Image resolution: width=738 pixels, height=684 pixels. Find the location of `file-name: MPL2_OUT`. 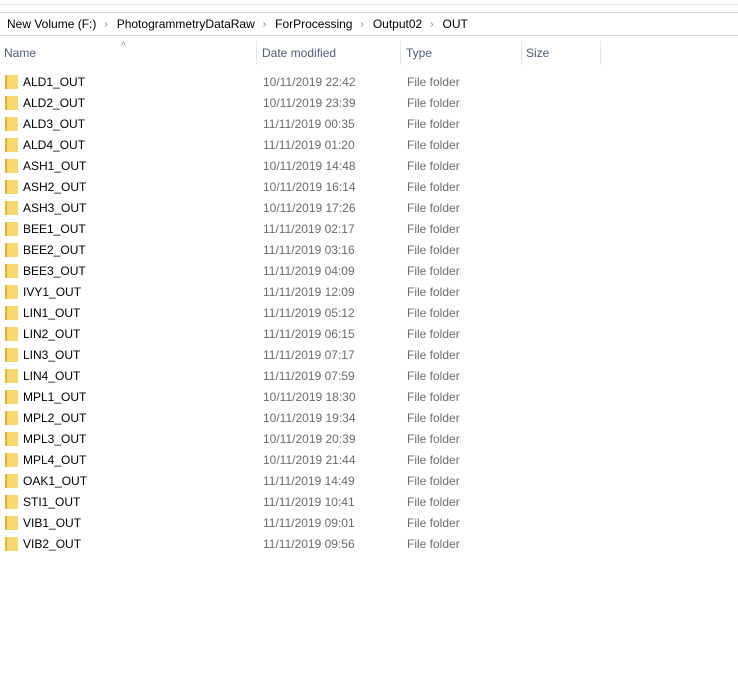

file-name: MPL2_OUT is located at coordinates (55, 418).